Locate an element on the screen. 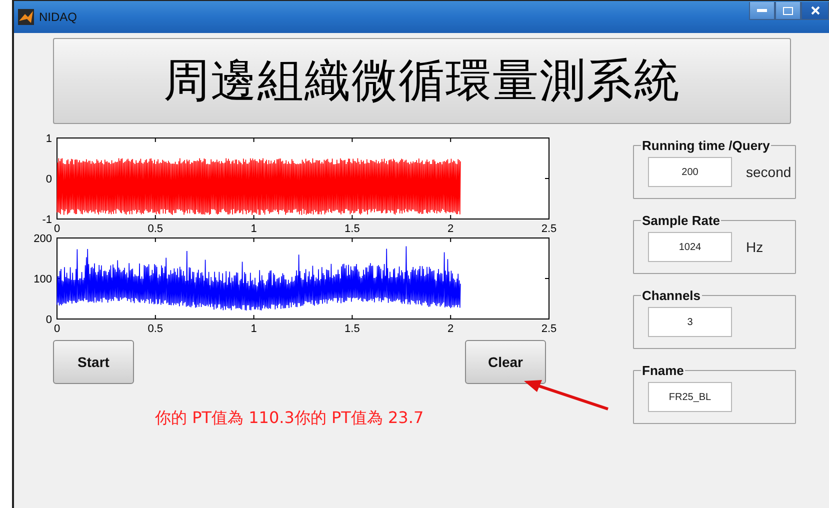 This screenshot has width=829, height=508. unit-label: Hz is located at coordinates (755, 247).